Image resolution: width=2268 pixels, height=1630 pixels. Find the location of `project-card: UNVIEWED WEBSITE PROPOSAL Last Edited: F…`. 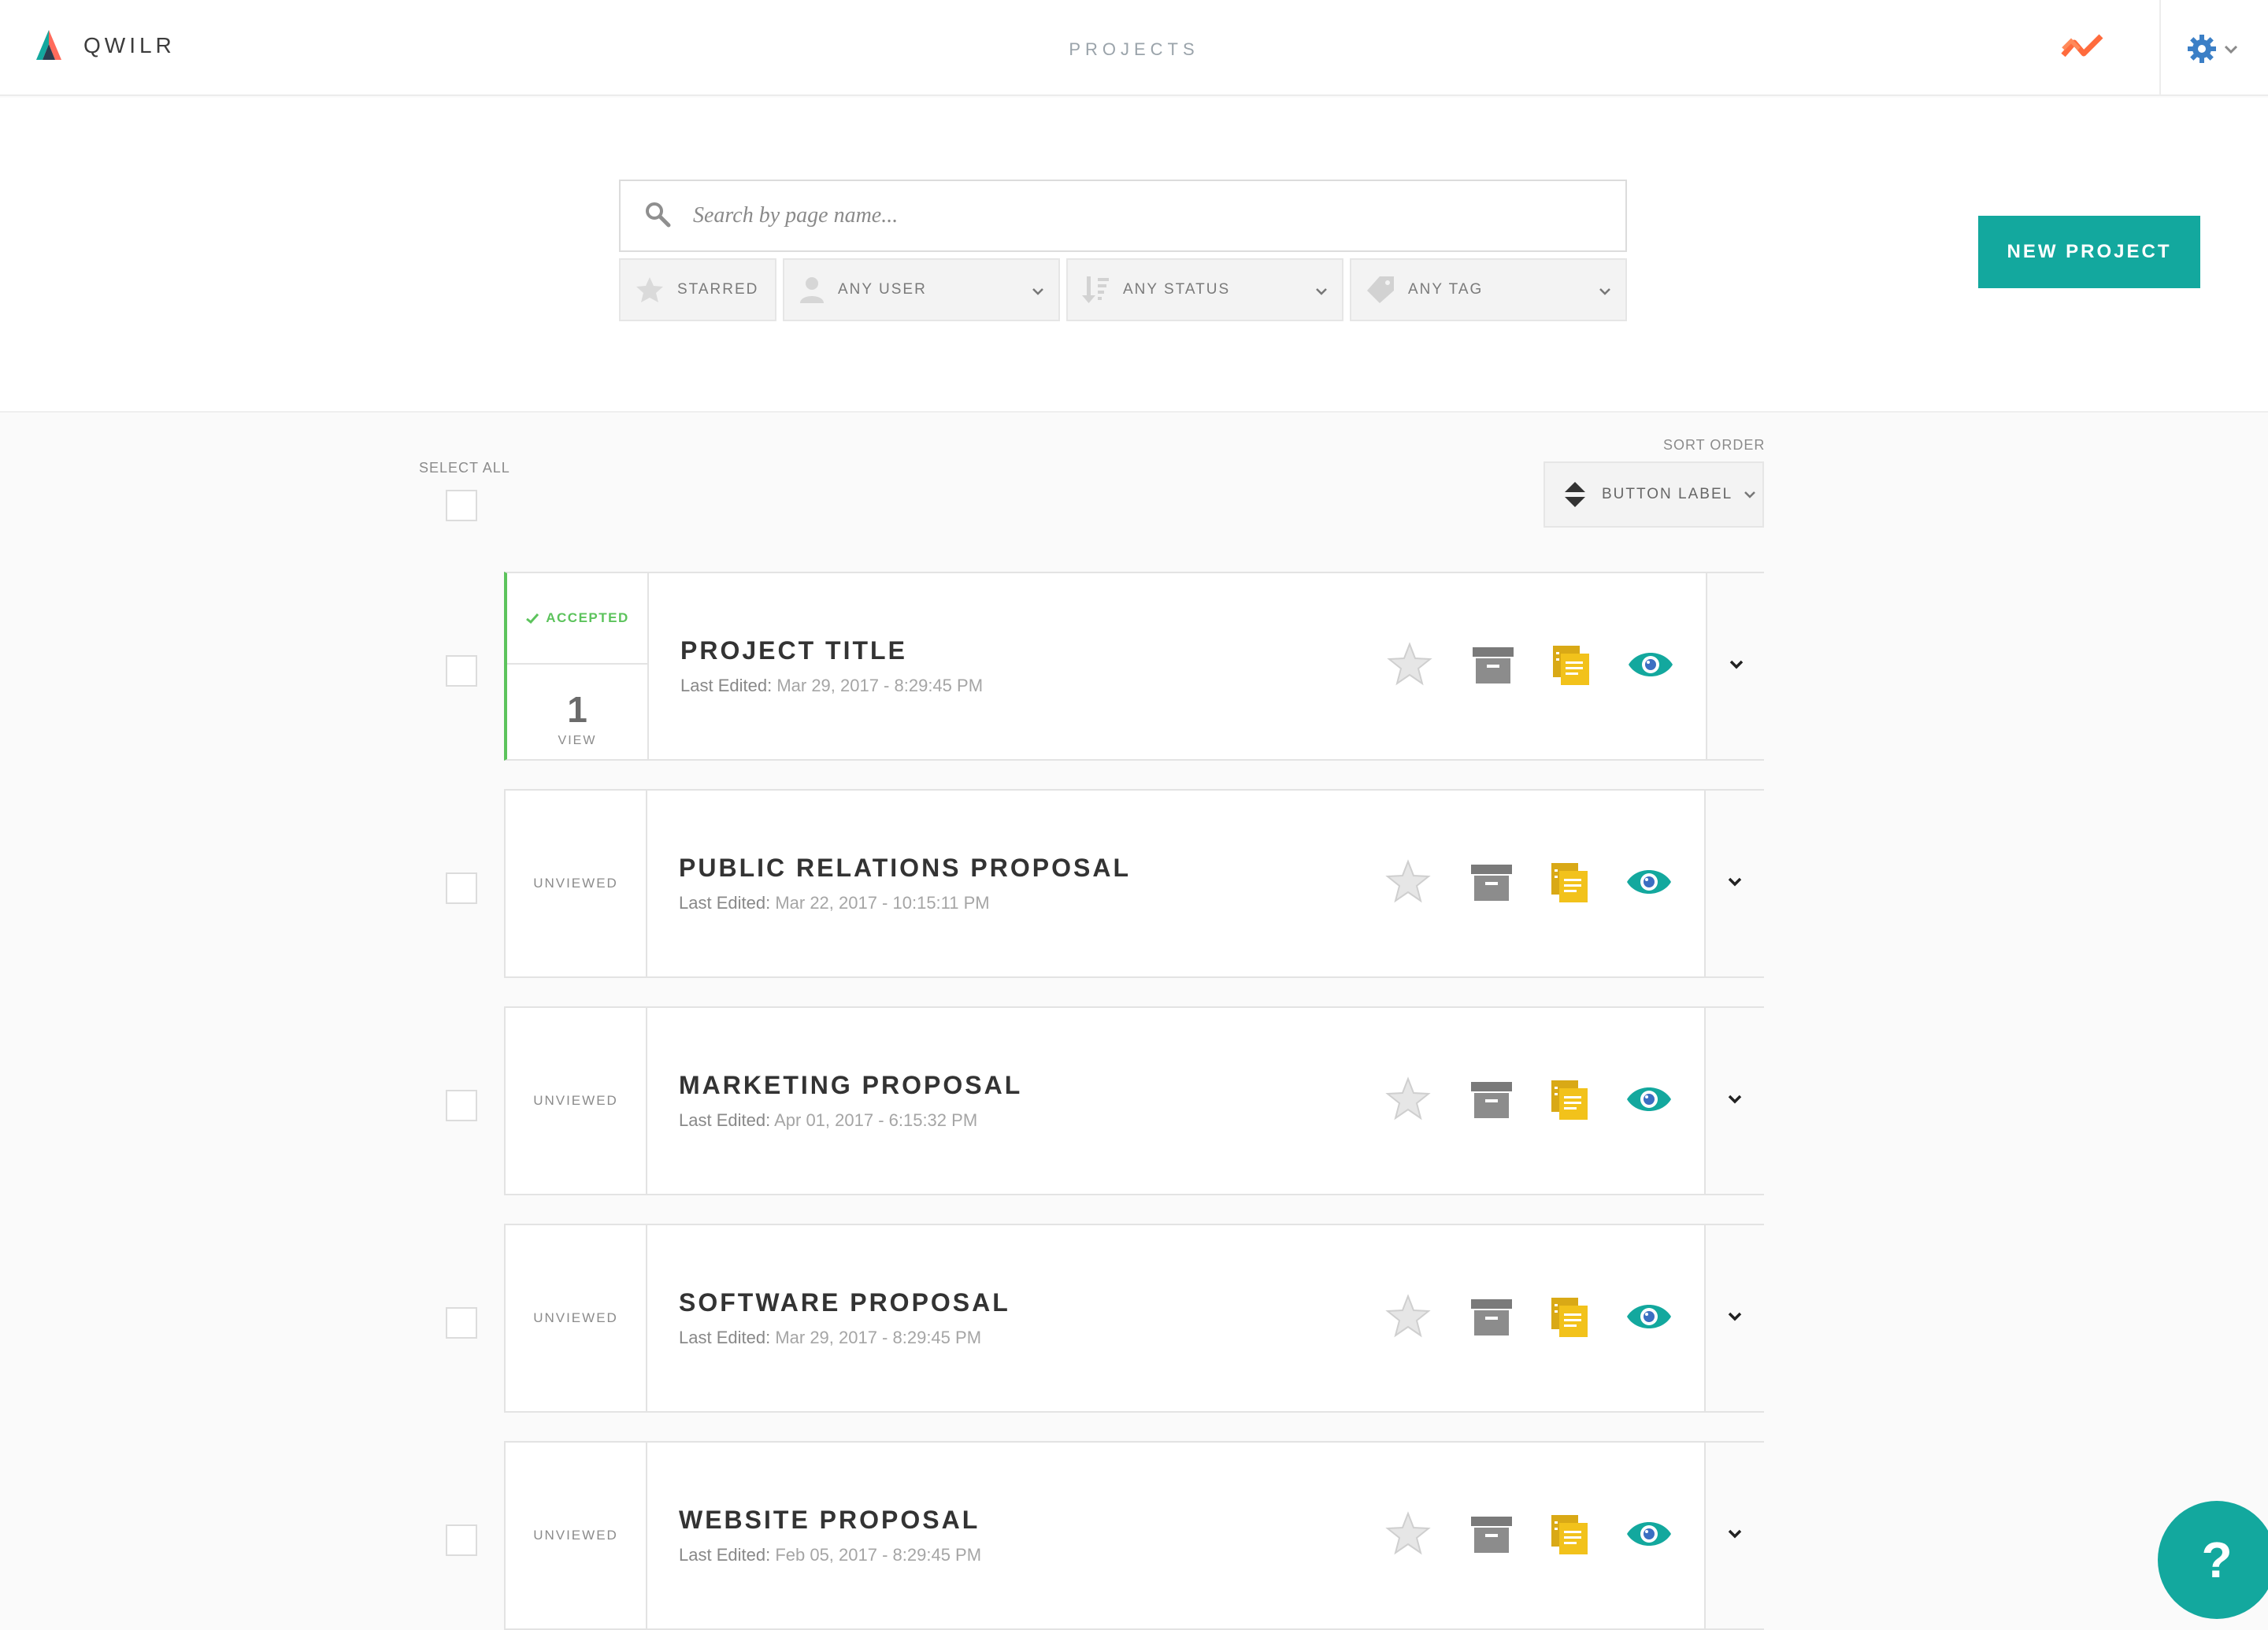

project-card: UNVIEWED WEBSITE PROPOSAL Last Edited: F… is located at coordinates (1134, 1536).